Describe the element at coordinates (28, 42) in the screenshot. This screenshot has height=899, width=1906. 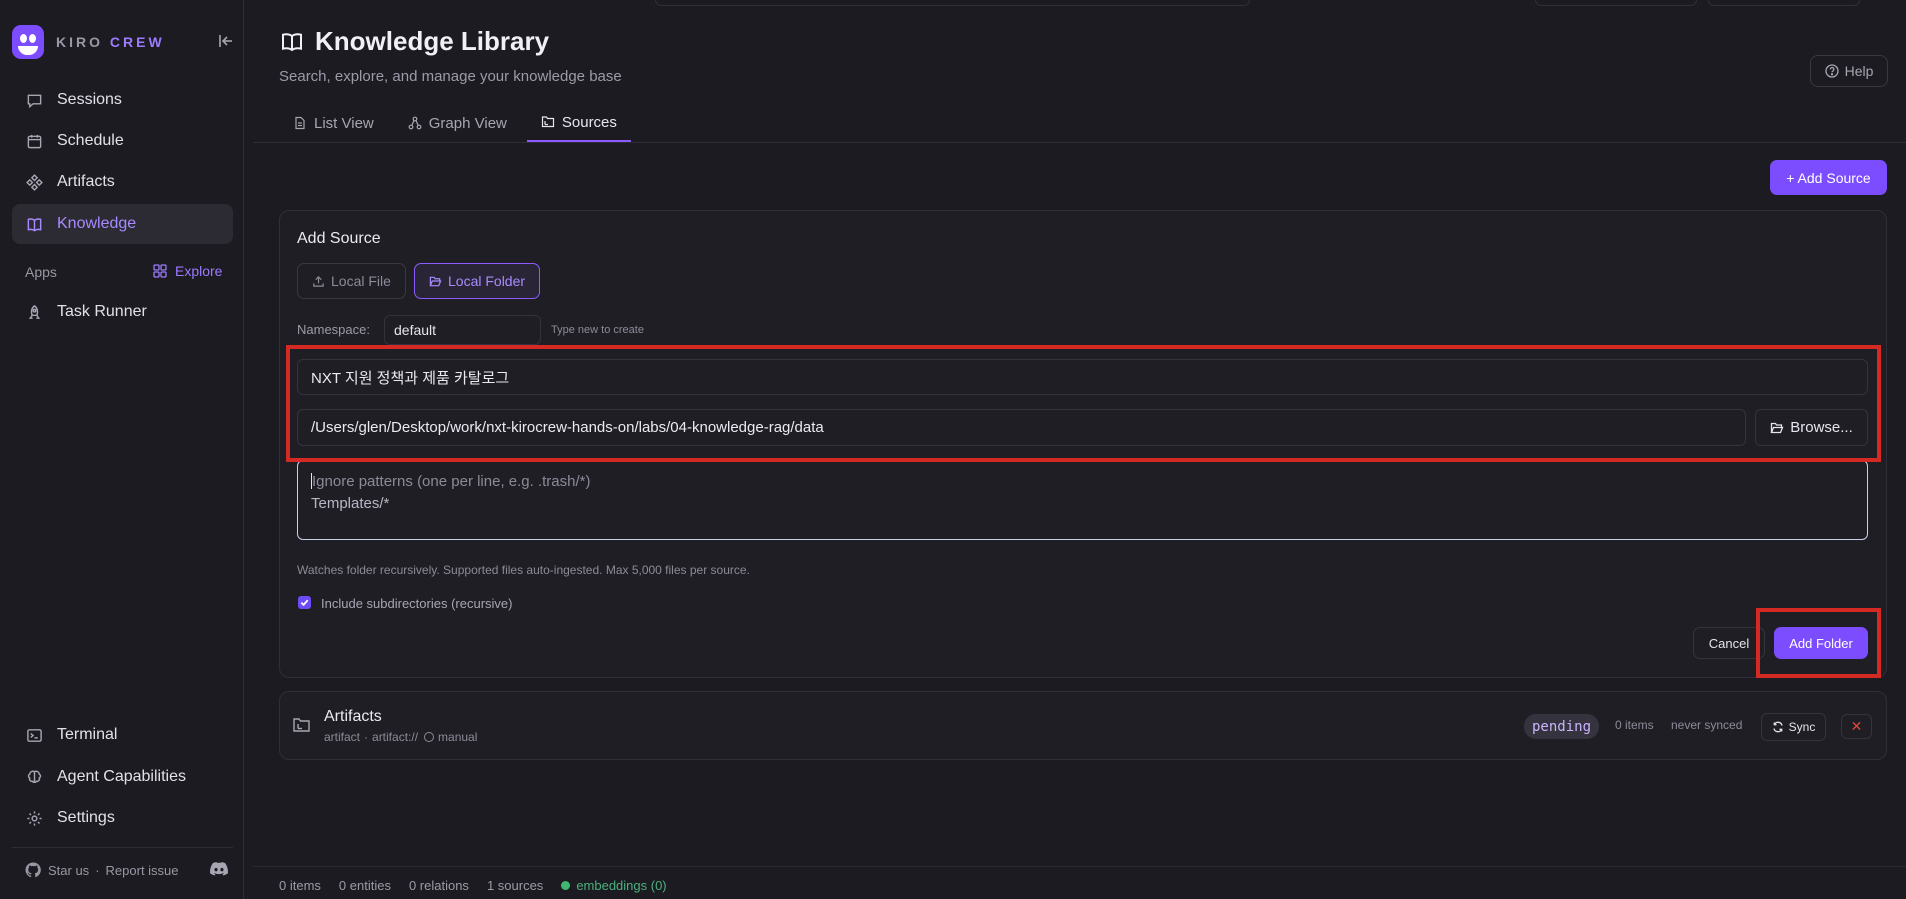
I see `logo-icon` at that location.